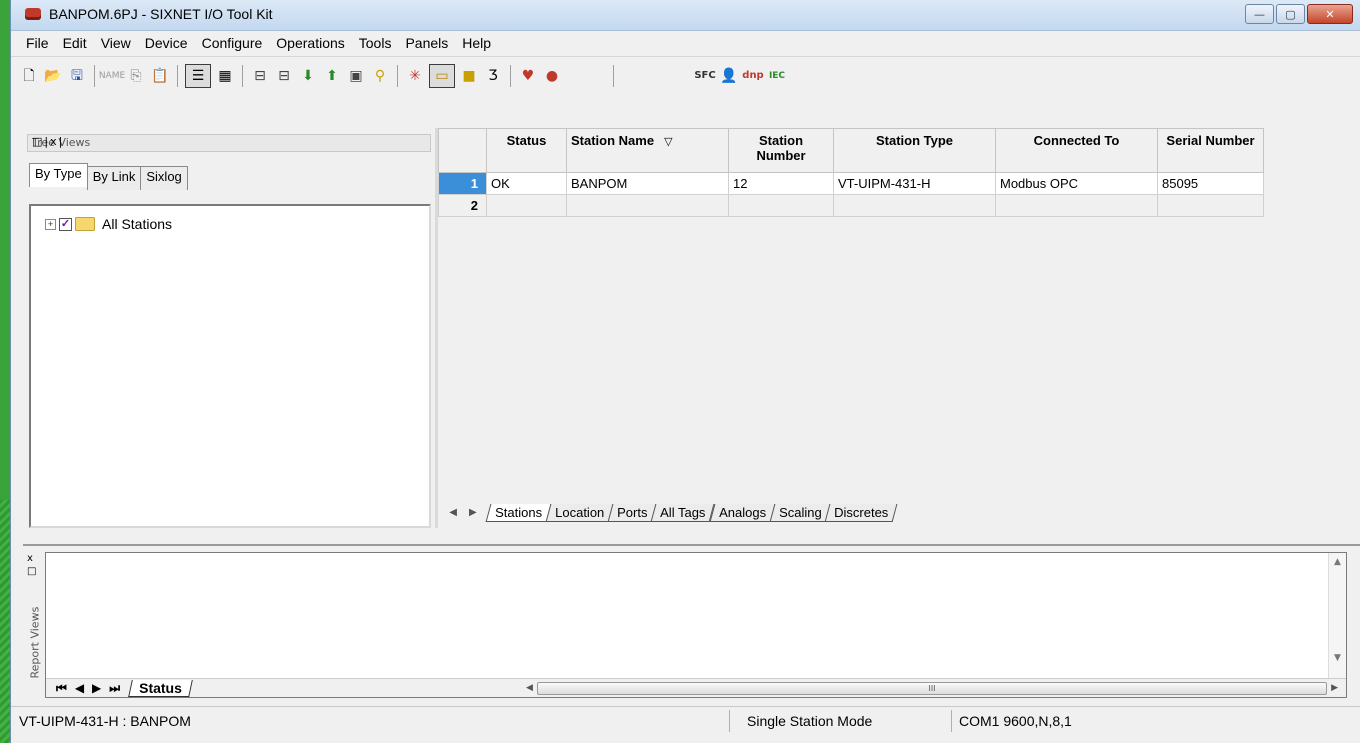 This screenshot has height=743, width=1360. What do you see at coordinates (493, 76) in the screenshot?
I see `tool-icon: Ʒ` at bounding box center [493, 76].